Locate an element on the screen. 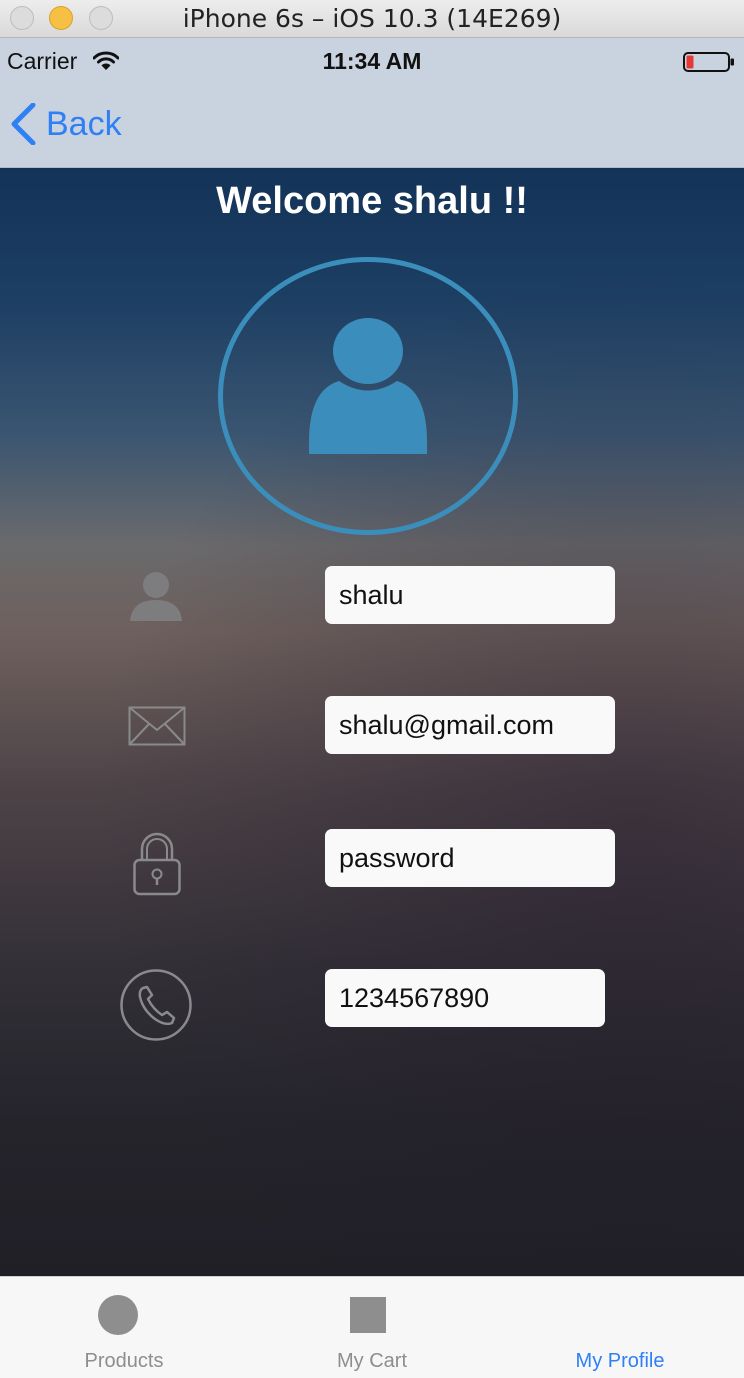  user-icon is located at coordinates (156, 596).